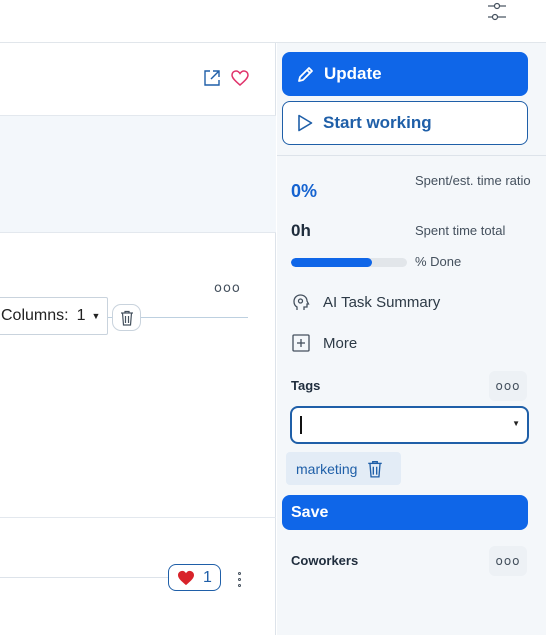 This screenshot has width=546, height=635. I want to click on description-area, so click(138, 174).